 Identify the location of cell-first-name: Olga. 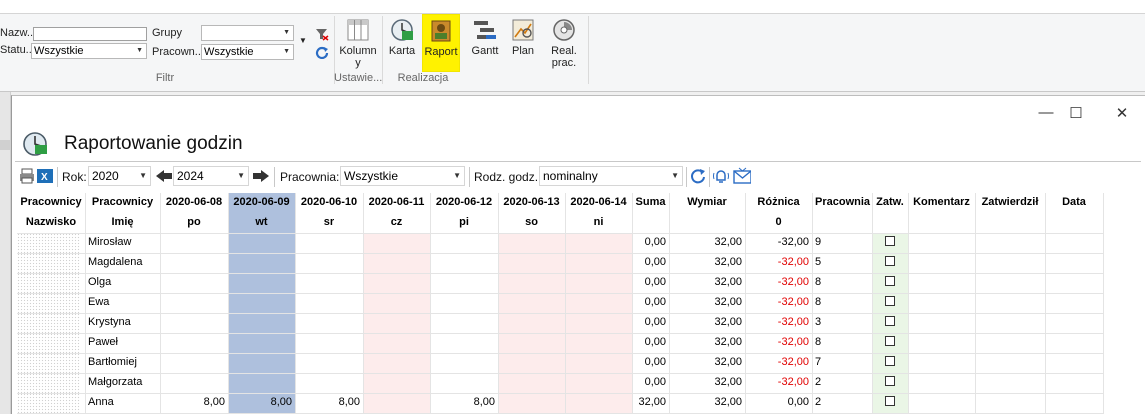
(122, 283).